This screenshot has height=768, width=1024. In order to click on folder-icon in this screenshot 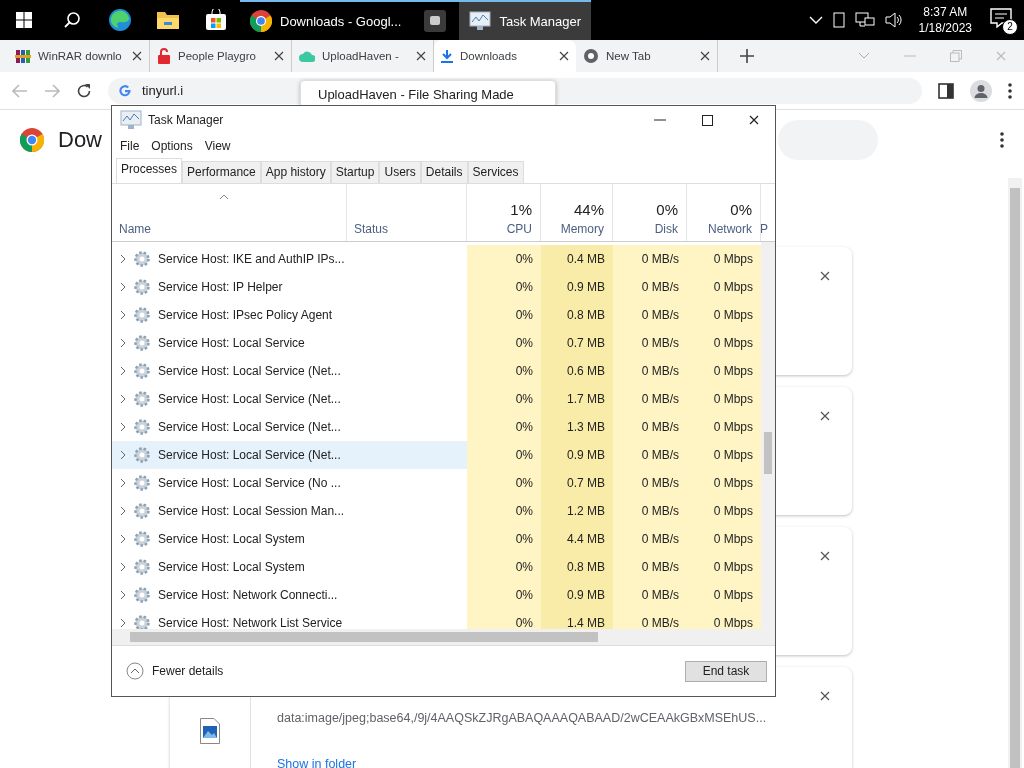, I will do `click(168, 20)`.